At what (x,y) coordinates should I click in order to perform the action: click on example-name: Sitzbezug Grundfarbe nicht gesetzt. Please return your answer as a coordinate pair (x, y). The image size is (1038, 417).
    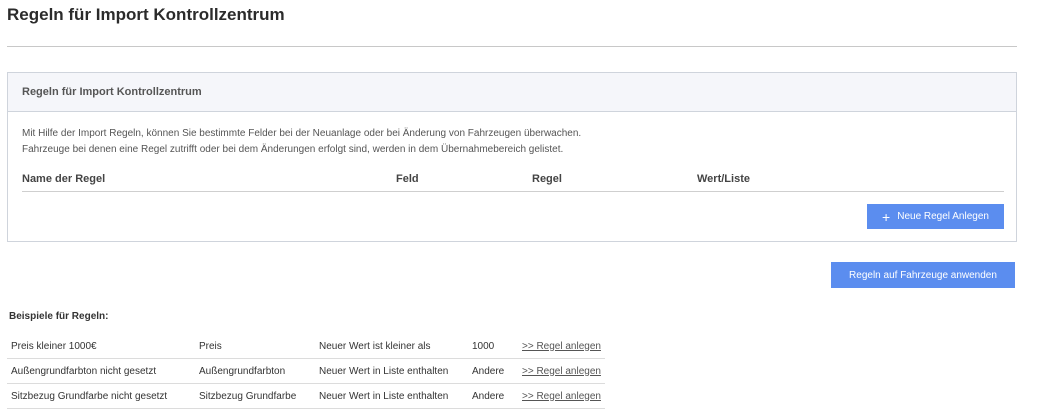
    Looking at the image, I should click on (101, 396).